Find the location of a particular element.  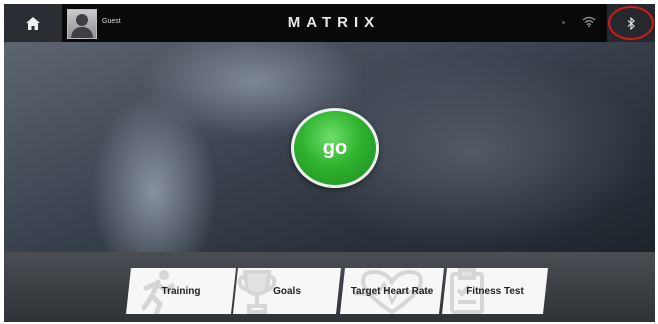

go-button: go is located at coordinates (335, 148).